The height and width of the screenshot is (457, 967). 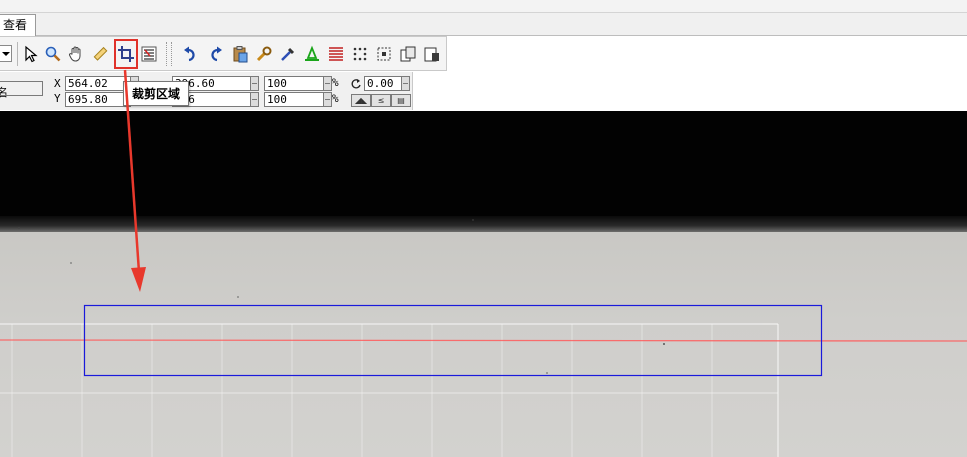 I want to click on y-field: 695.80, so click(x=98, y=99).